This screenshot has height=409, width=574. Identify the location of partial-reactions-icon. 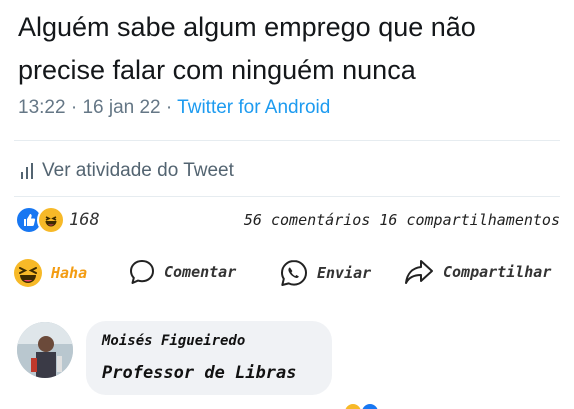
(361, 406).